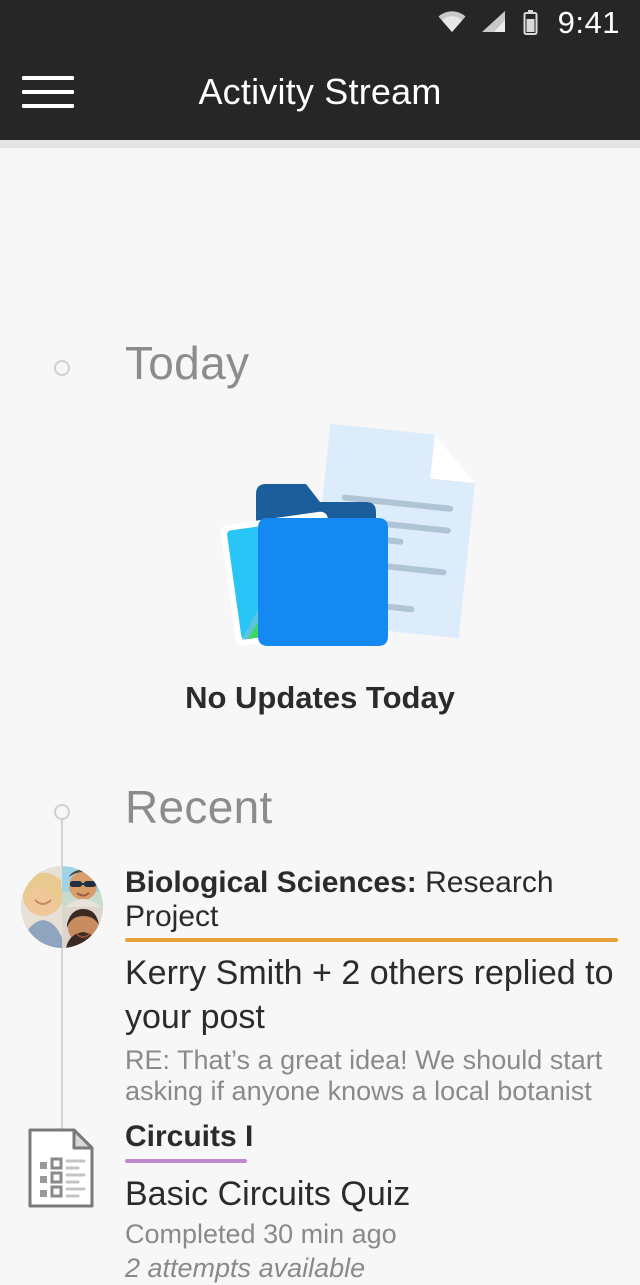  I want to click on app-bar: Activity Stream, so click(320, 92).